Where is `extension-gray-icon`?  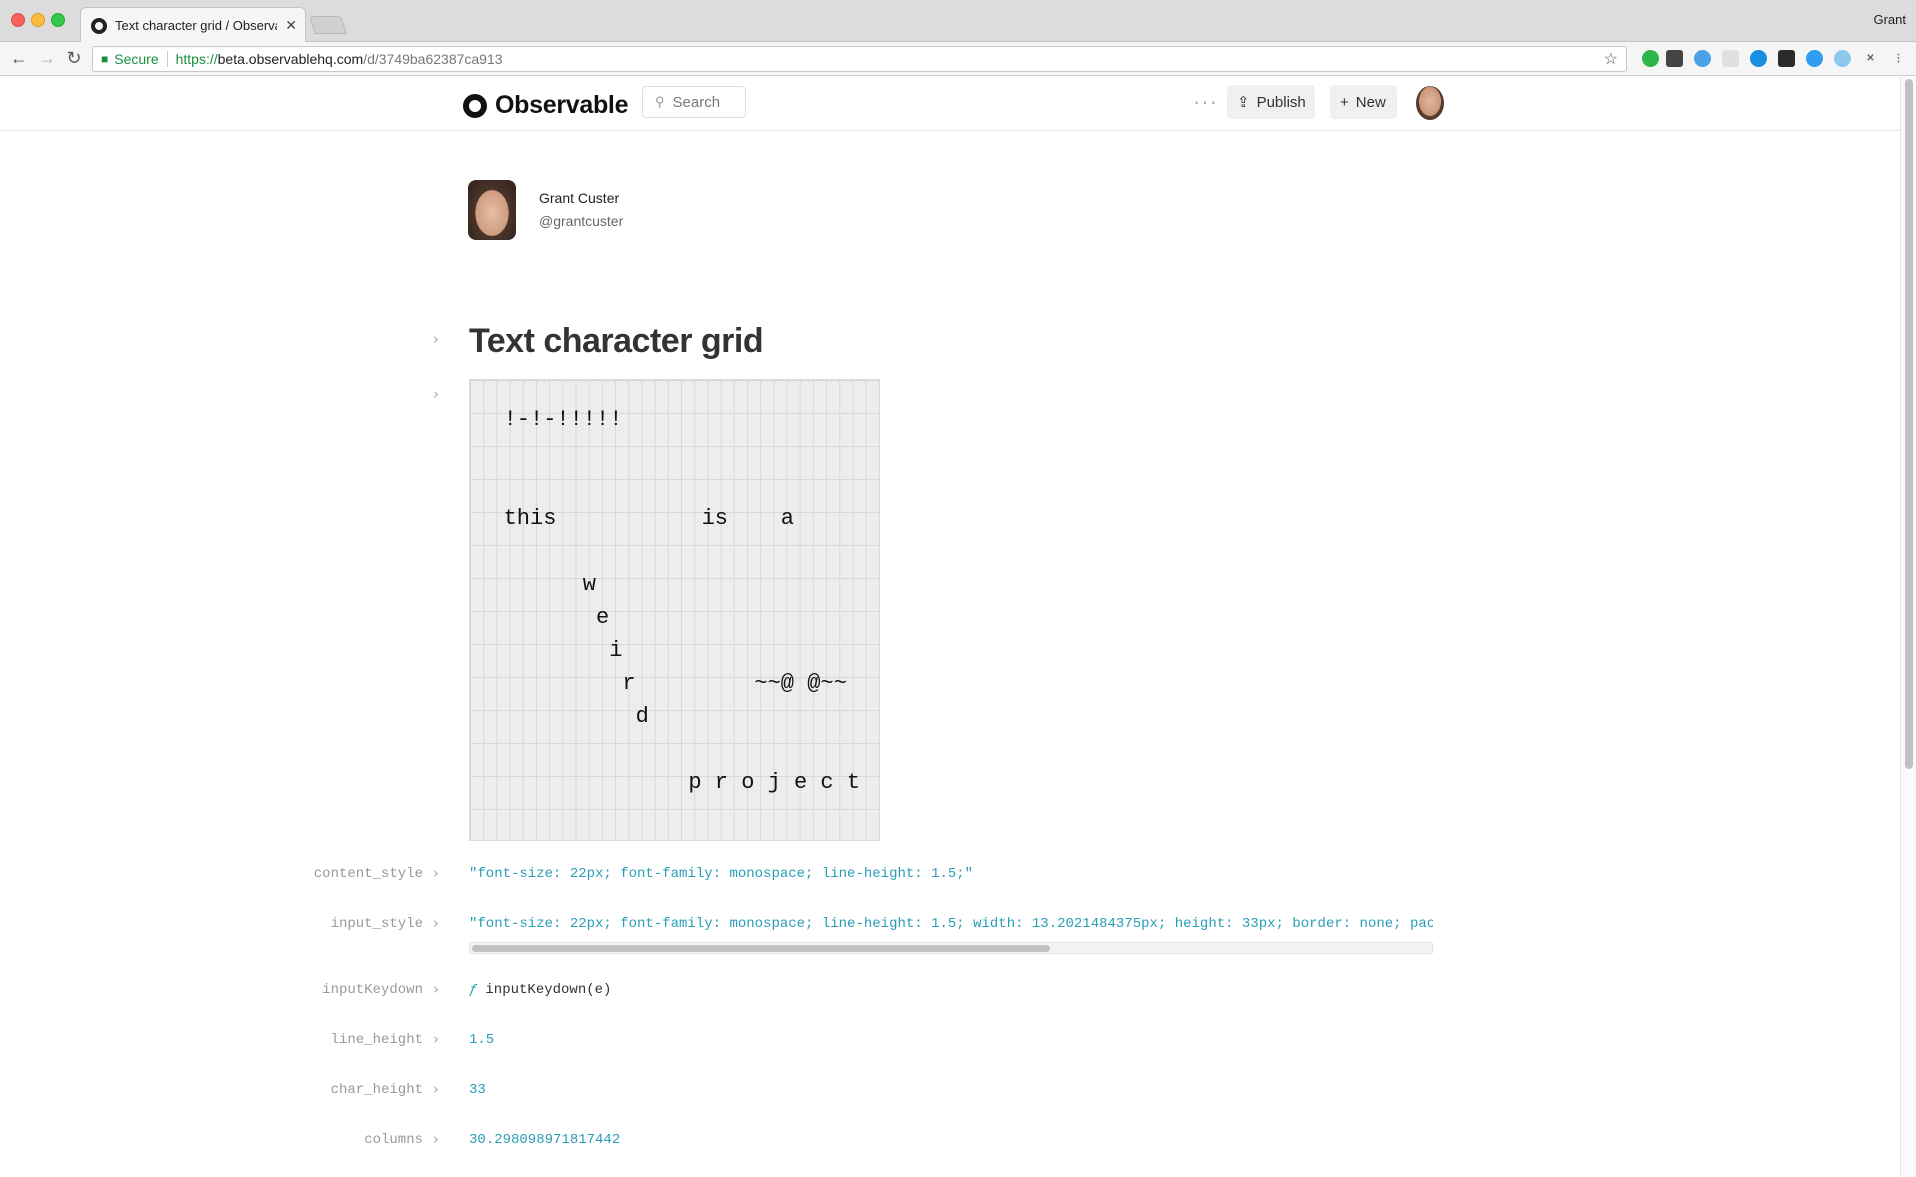
extension-gray-icon is located at coordinates (1730, 58).